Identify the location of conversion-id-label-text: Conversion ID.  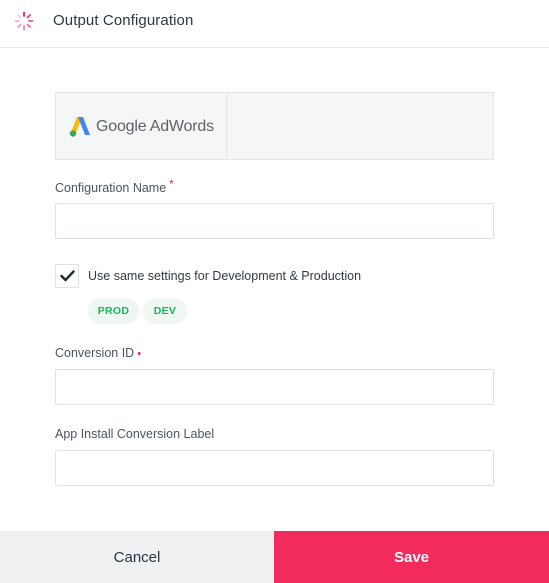
(95, 353).